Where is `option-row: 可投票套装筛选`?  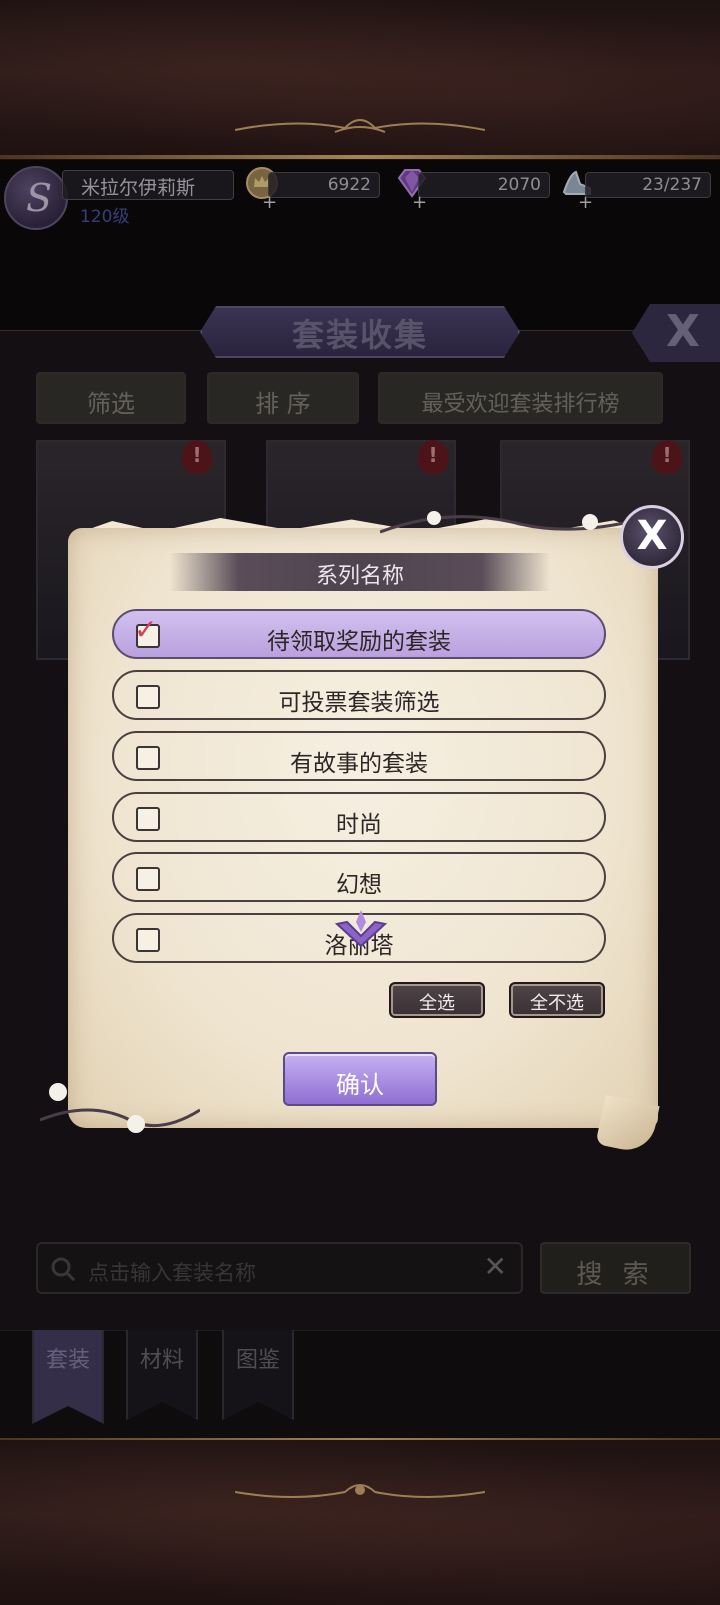
option-row: 可投票套装筛选 is located at coordinates (359, 695).